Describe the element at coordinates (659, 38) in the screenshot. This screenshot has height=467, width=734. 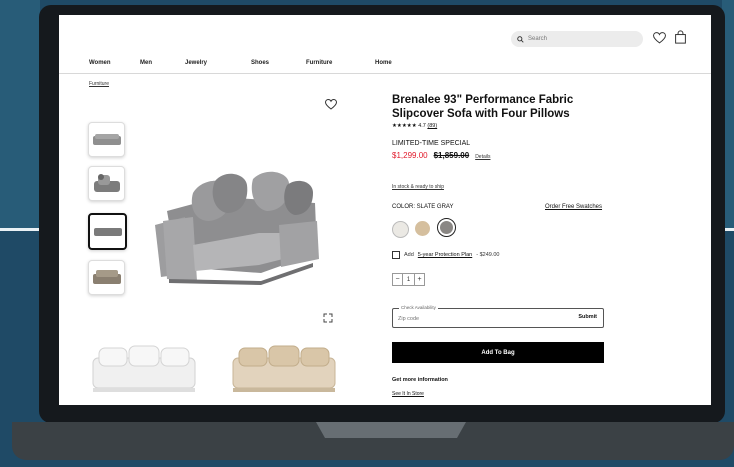
I see `heart-icon` at that location.